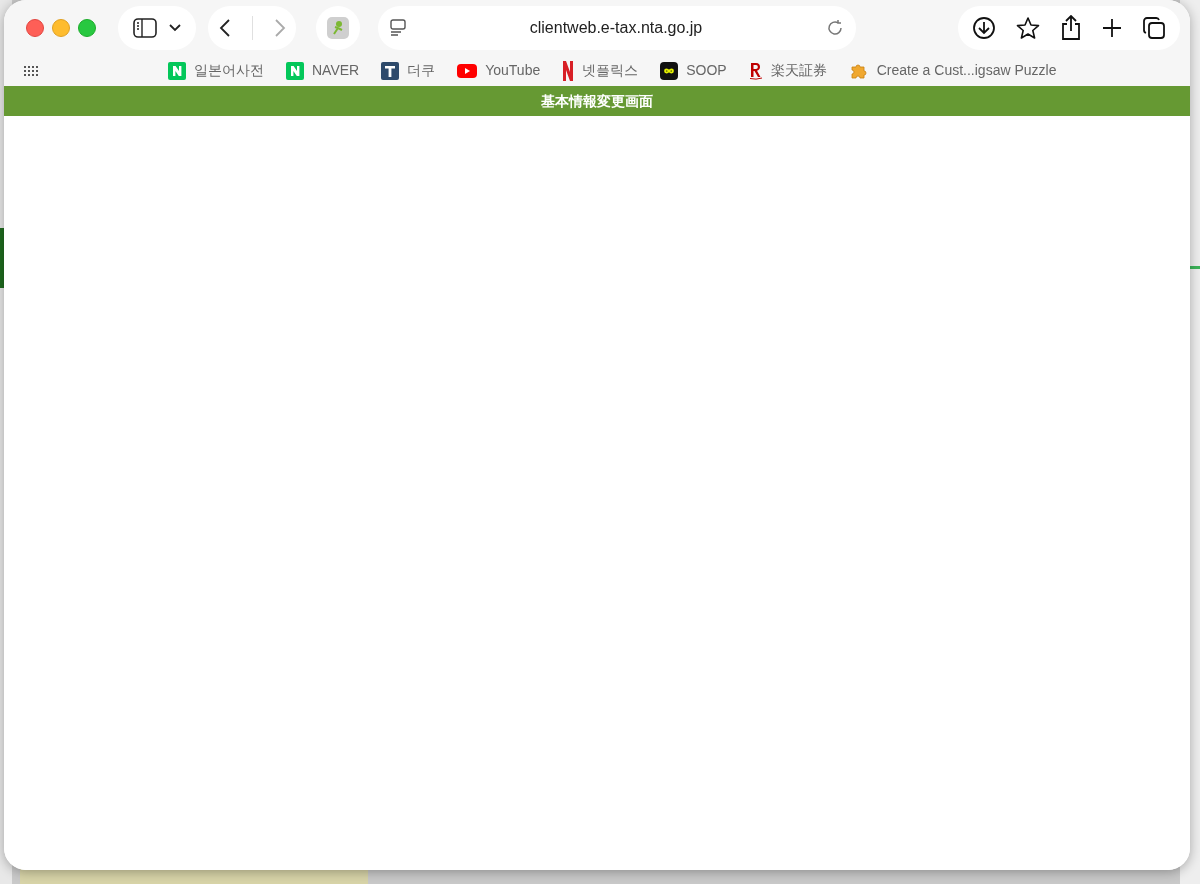 The image size is (1200, 884). I want to click on star-icon, so click(1028, 27).